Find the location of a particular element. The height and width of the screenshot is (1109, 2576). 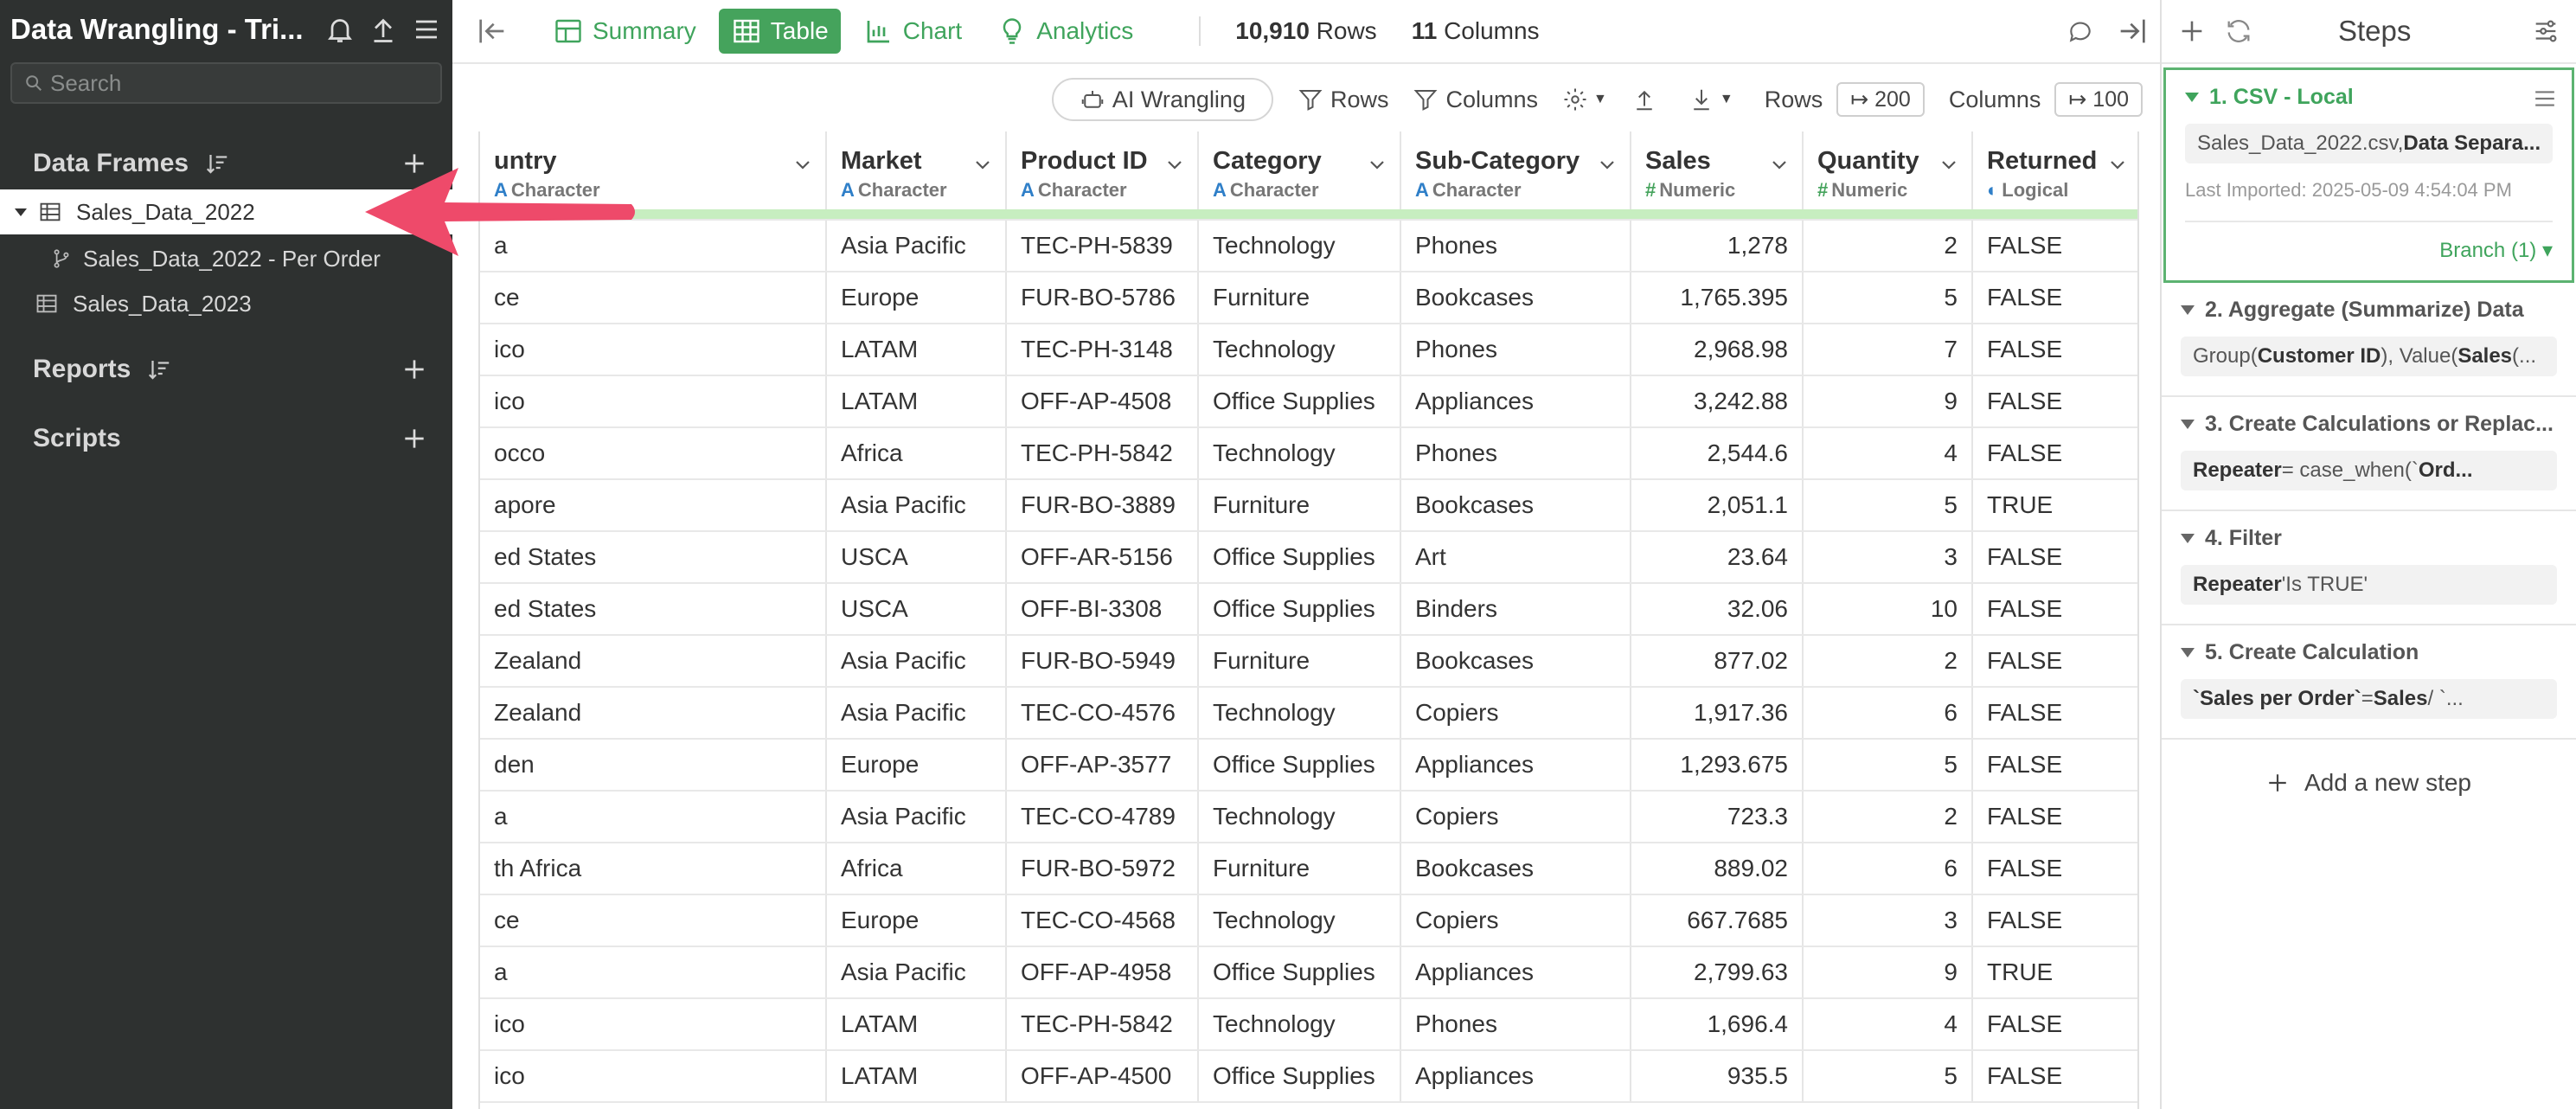

table-cell: apore is located at coordinates (653, 505).